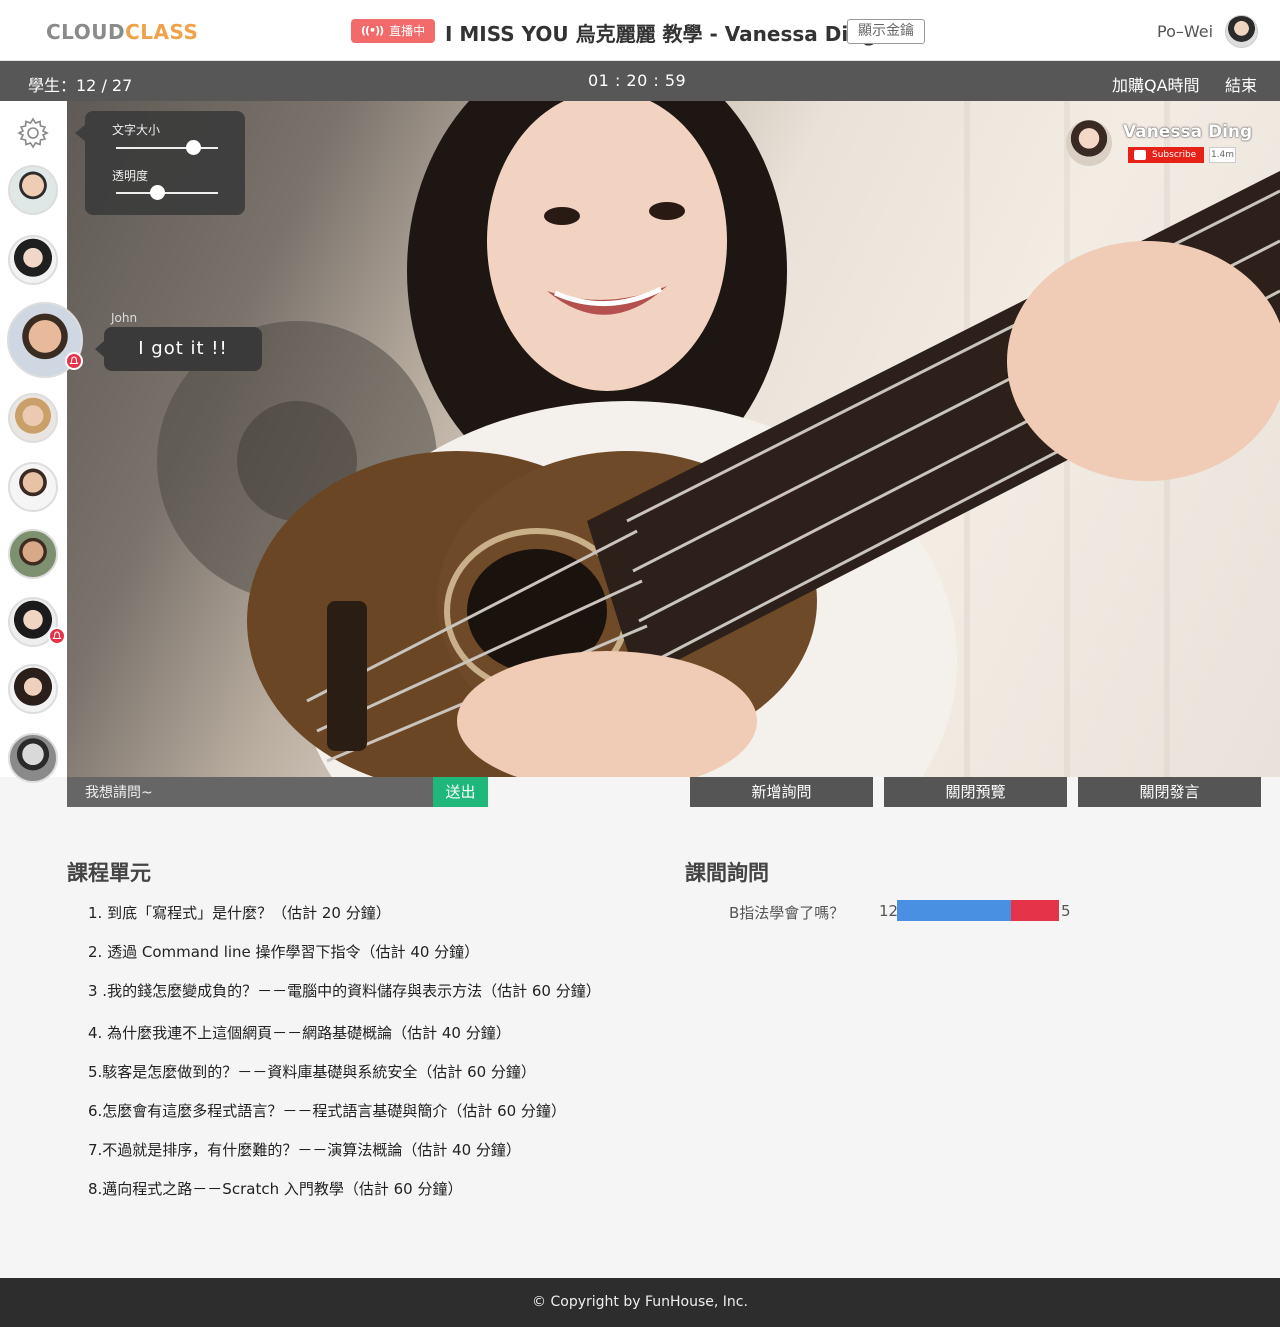 This screenshot has height=1327, width=1280. I want to click on unit-item: 1. 到底「寫程式」是什麼？（估計 20 分鐘）, so click(239, 912).